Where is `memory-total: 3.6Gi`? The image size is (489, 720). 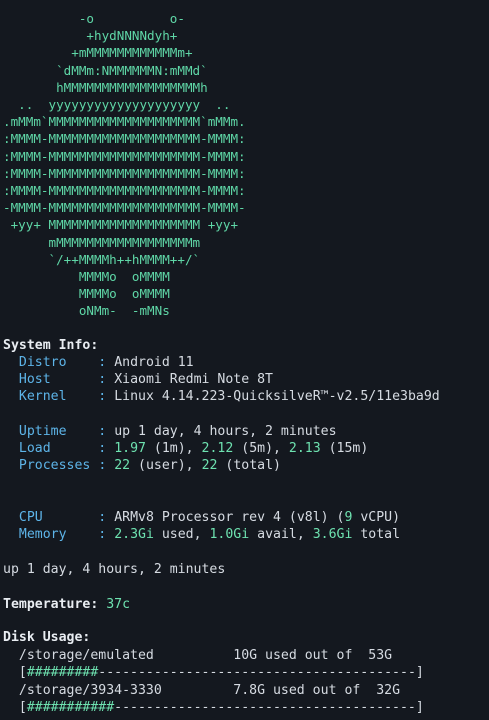
memory-total: 3.6Gi is located at coordinates (332, 534).